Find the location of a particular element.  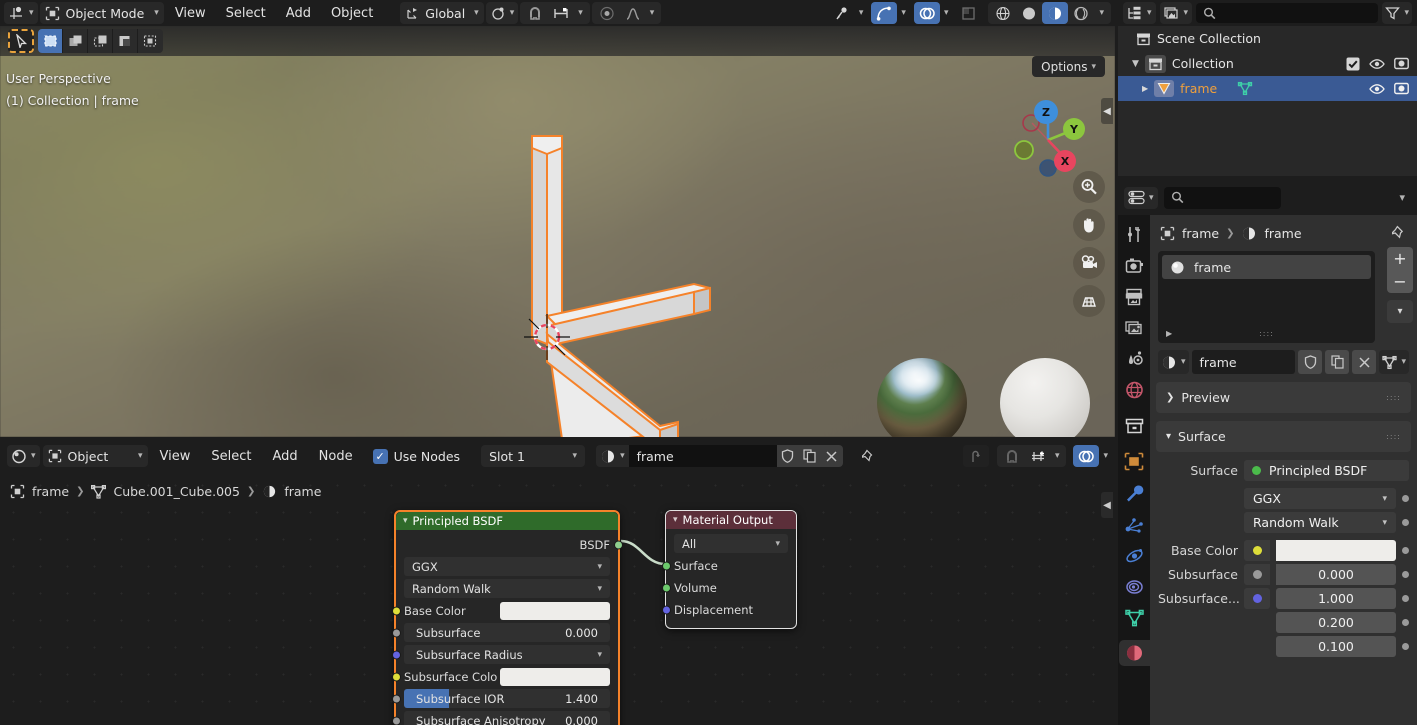

node-row-distribution: GGX ▾ is located at coordinates (507, 566).